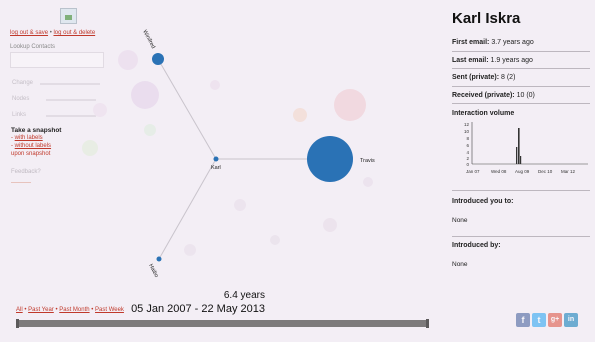 The width and height of the screenshot is (595, 342). I want to click on x-tick: Dec 10, so click(545, 171).